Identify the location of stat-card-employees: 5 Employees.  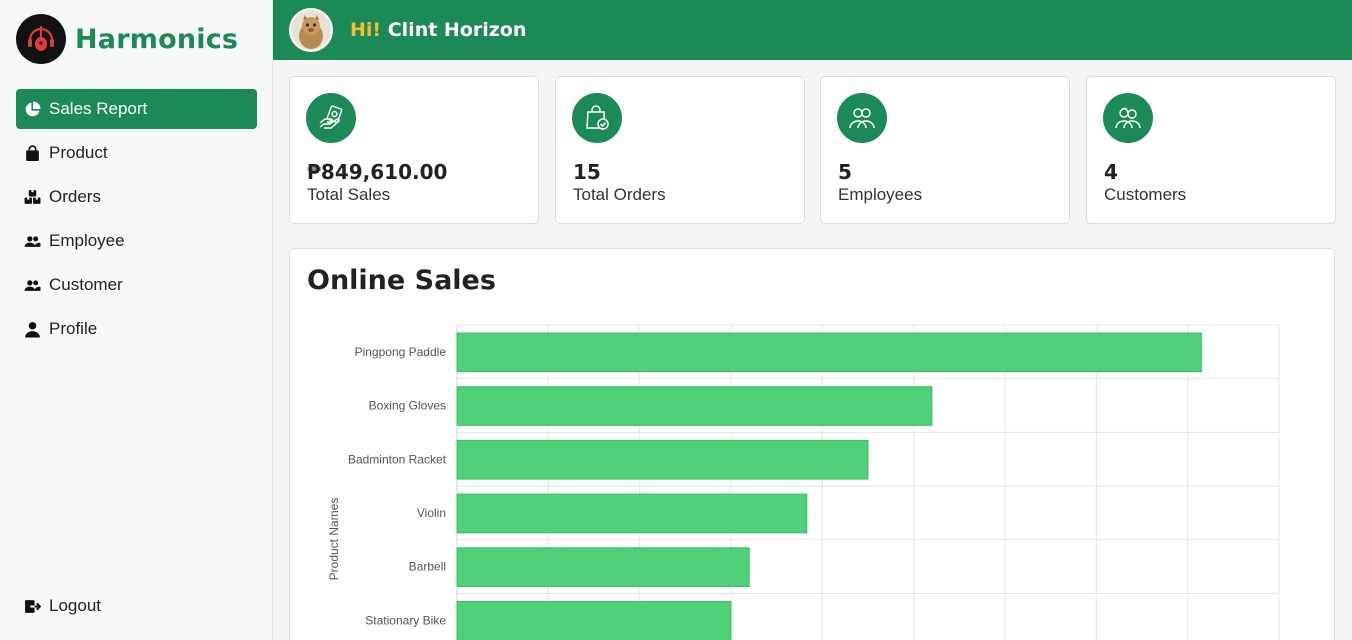
(945, 150).